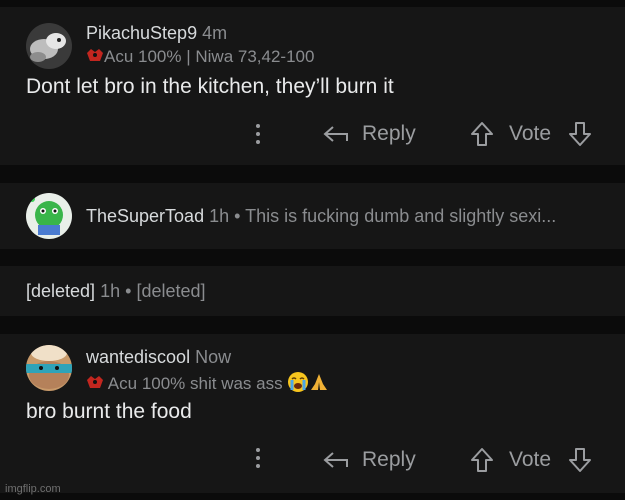 Image resolution: width=625 pixels, height=500 pixels. Describe the element at coordinates (195, 383) in the screenshot. I see `flair-text: Acu 100% shit was ass` at that location.